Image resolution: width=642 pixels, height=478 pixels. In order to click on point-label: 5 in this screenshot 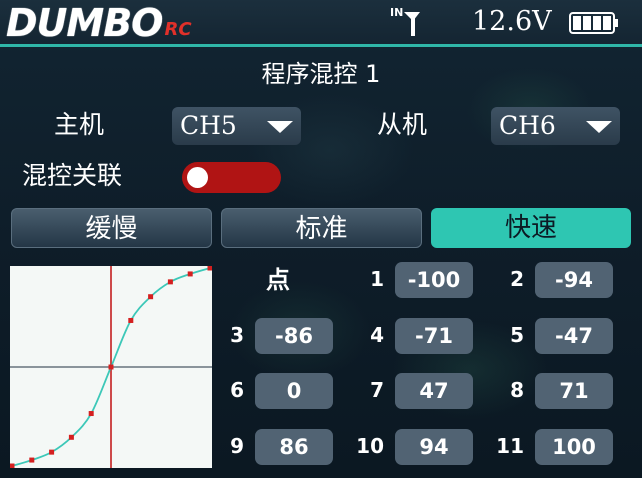, I will do `click(517, 335)`.